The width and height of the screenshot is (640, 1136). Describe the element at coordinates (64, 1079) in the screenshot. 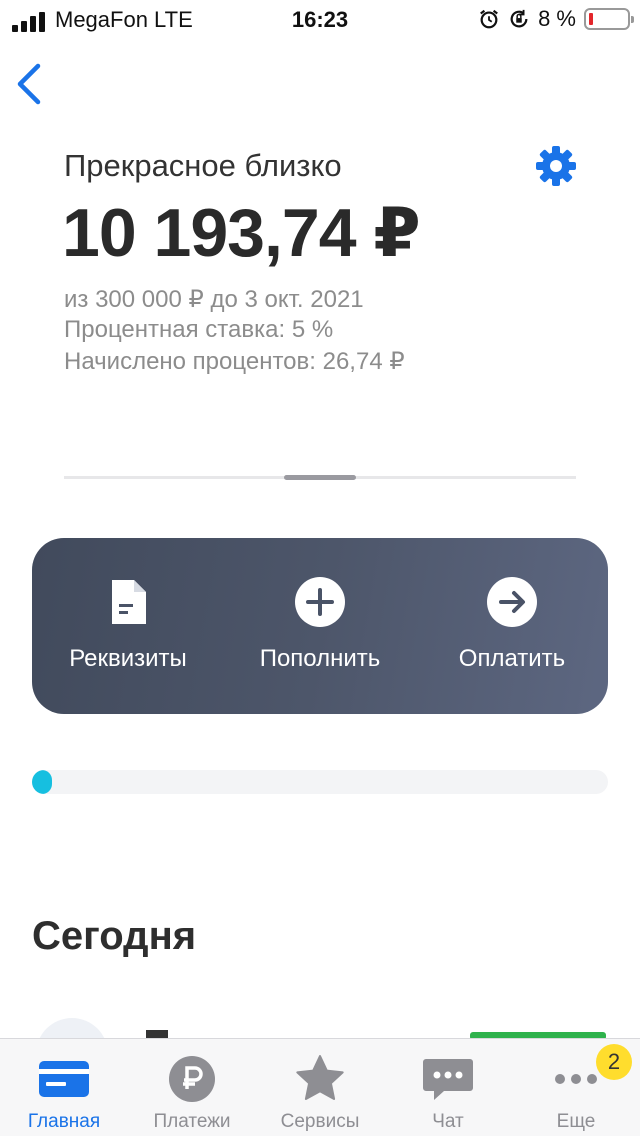

I see `card-icon` at that location.